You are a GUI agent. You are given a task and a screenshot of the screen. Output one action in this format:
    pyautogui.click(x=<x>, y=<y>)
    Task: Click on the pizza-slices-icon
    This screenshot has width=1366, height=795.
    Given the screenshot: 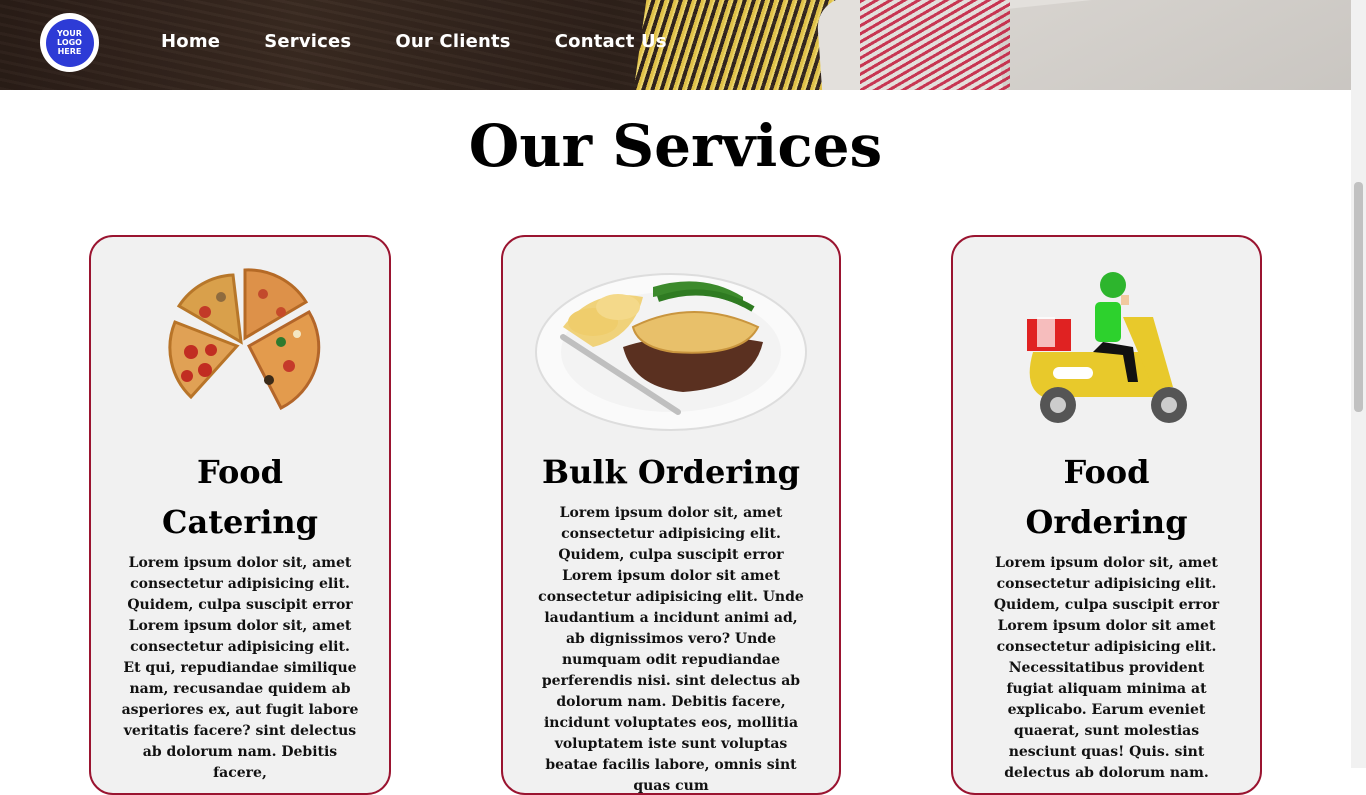 What is the action you would take?
    pyautogui.click(x=244, y=339)
    